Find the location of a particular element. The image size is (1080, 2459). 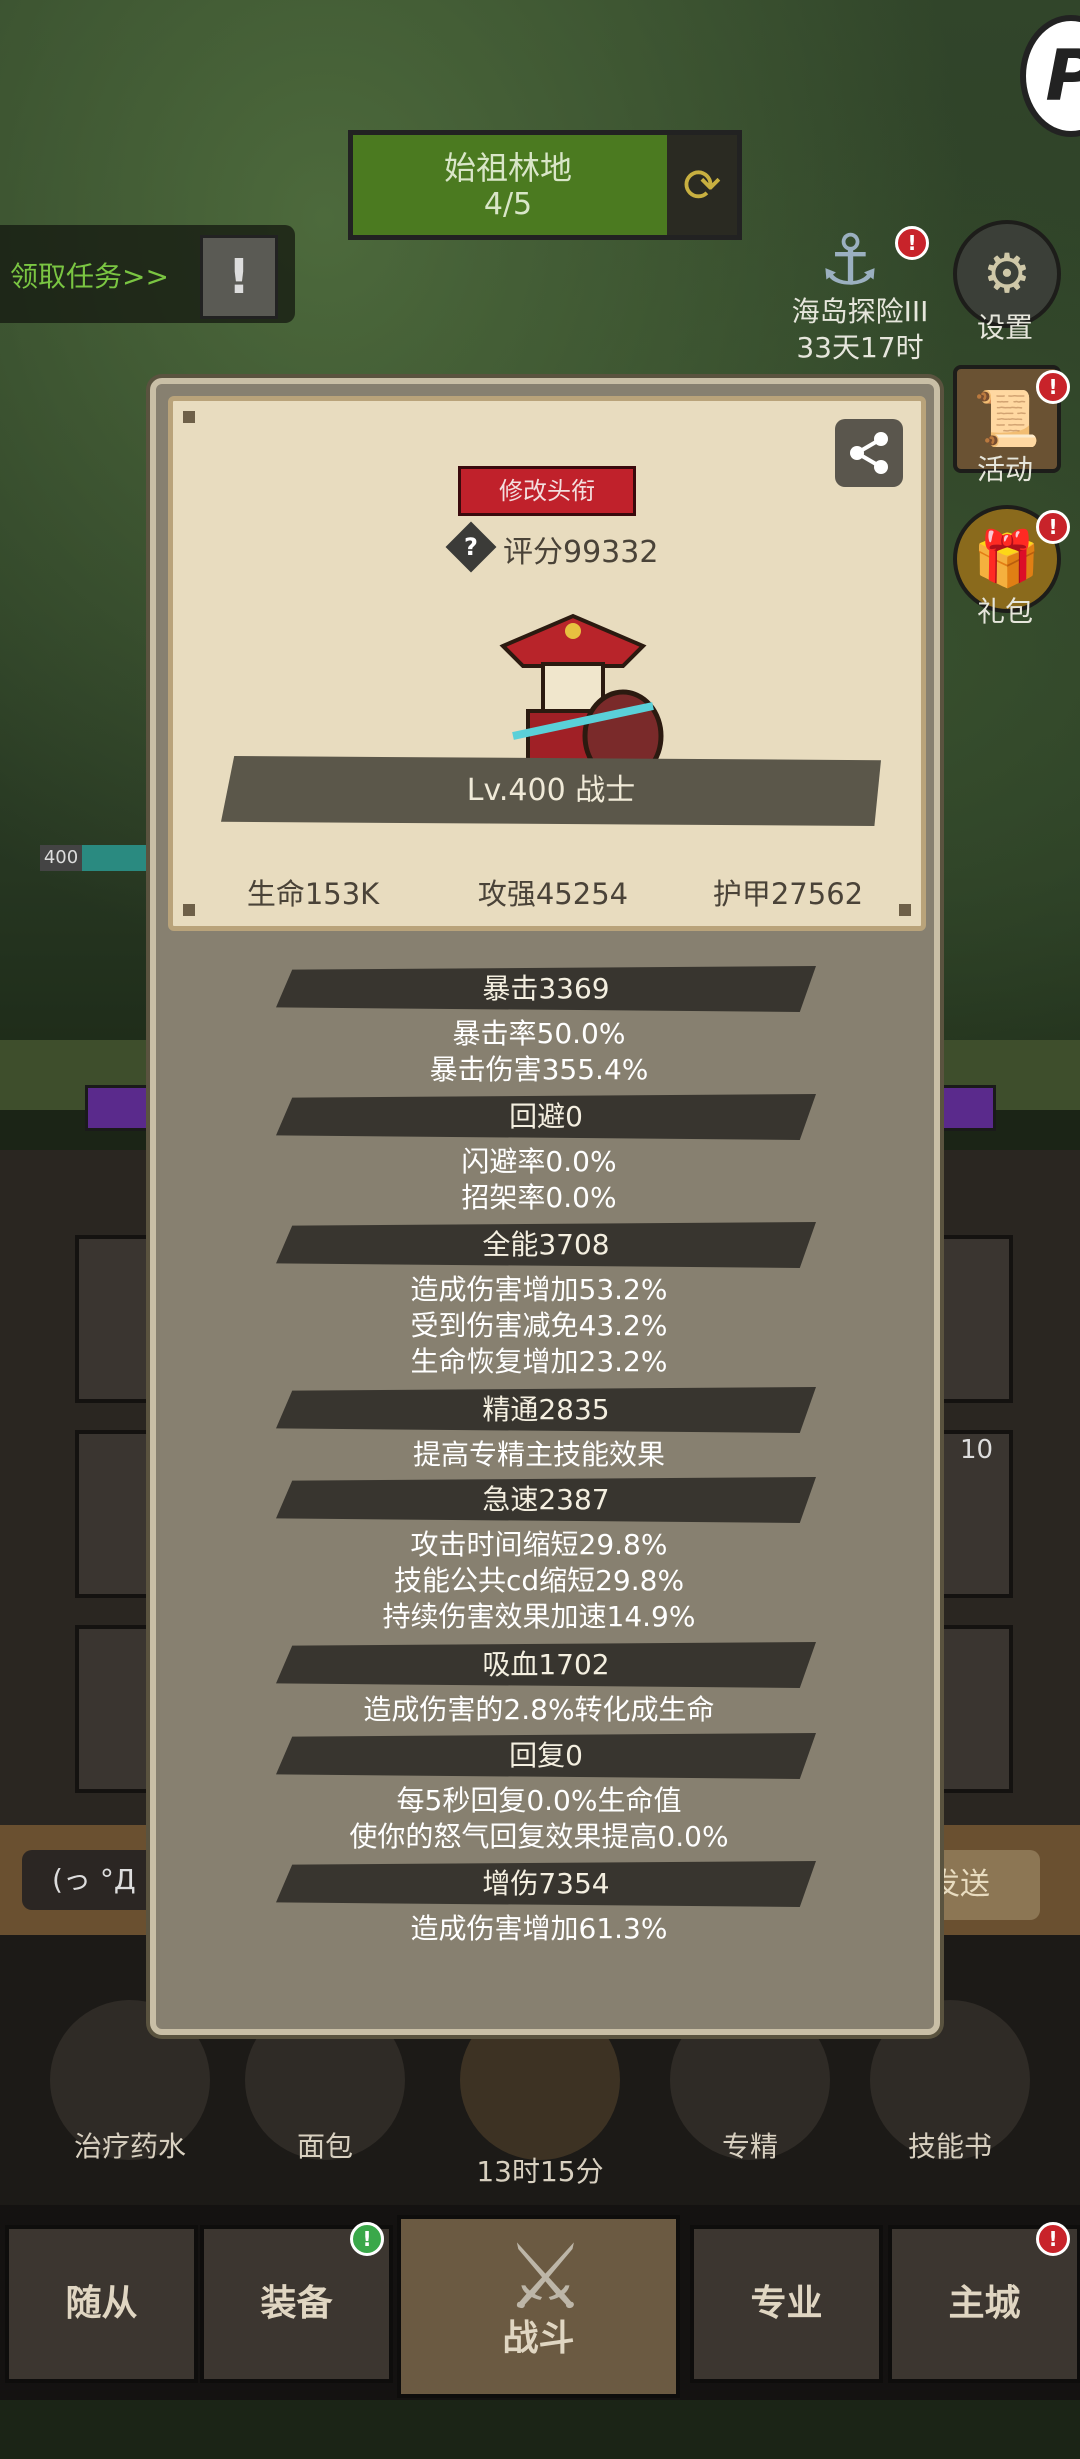

section-line: 攻击时间缩短29.8% is located at coordinates (539, 1544).